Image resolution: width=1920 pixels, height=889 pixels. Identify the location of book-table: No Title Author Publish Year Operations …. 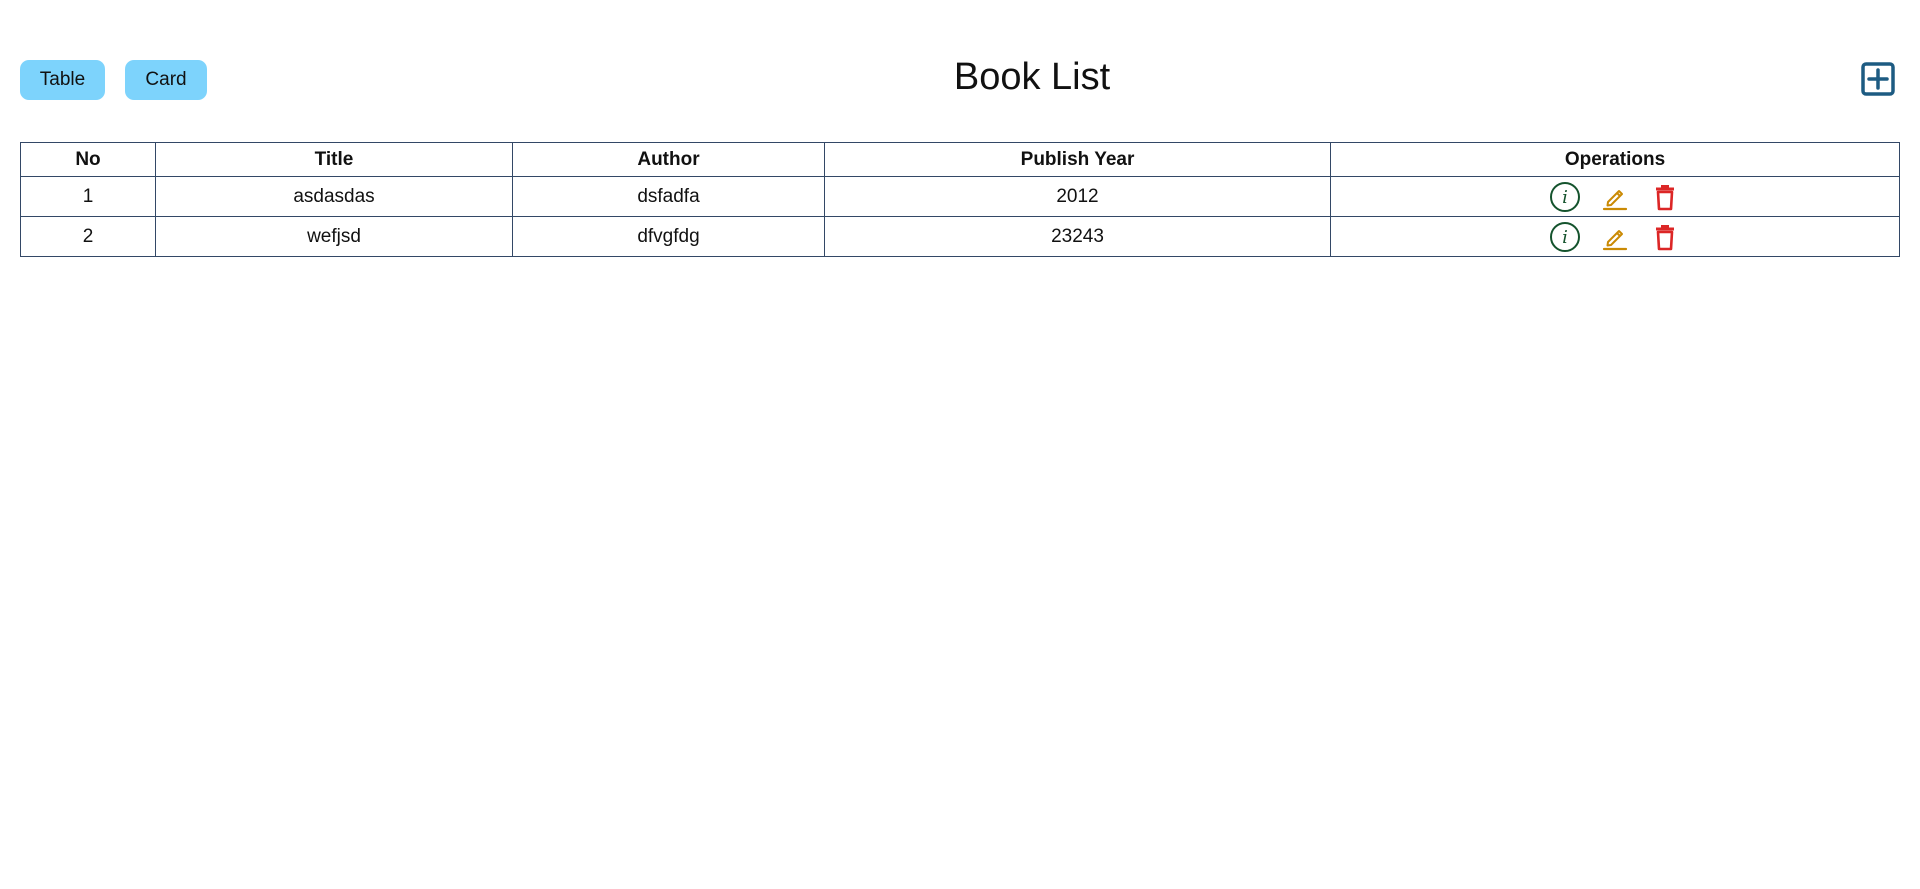
(960, 199).